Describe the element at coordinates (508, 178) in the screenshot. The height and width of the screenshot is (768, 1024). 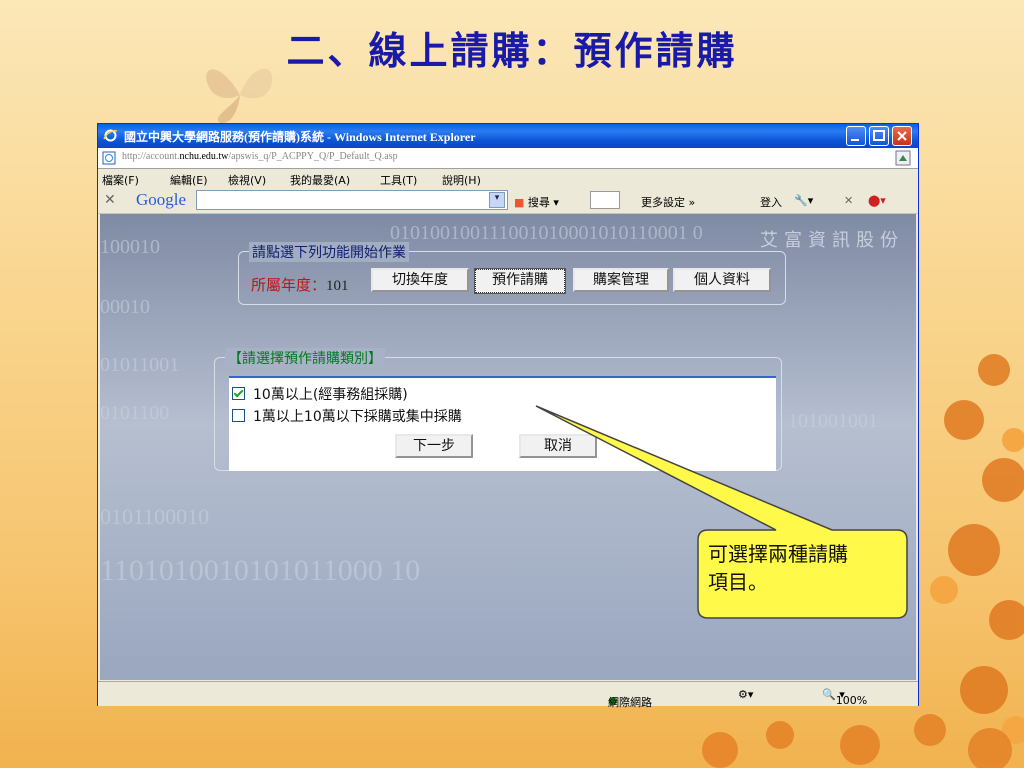
I see `menu-bar: 檔案(F) 編輯(E) 檢視(V) 我的最愛(A) 工具(T) 說明(H)` at that location.